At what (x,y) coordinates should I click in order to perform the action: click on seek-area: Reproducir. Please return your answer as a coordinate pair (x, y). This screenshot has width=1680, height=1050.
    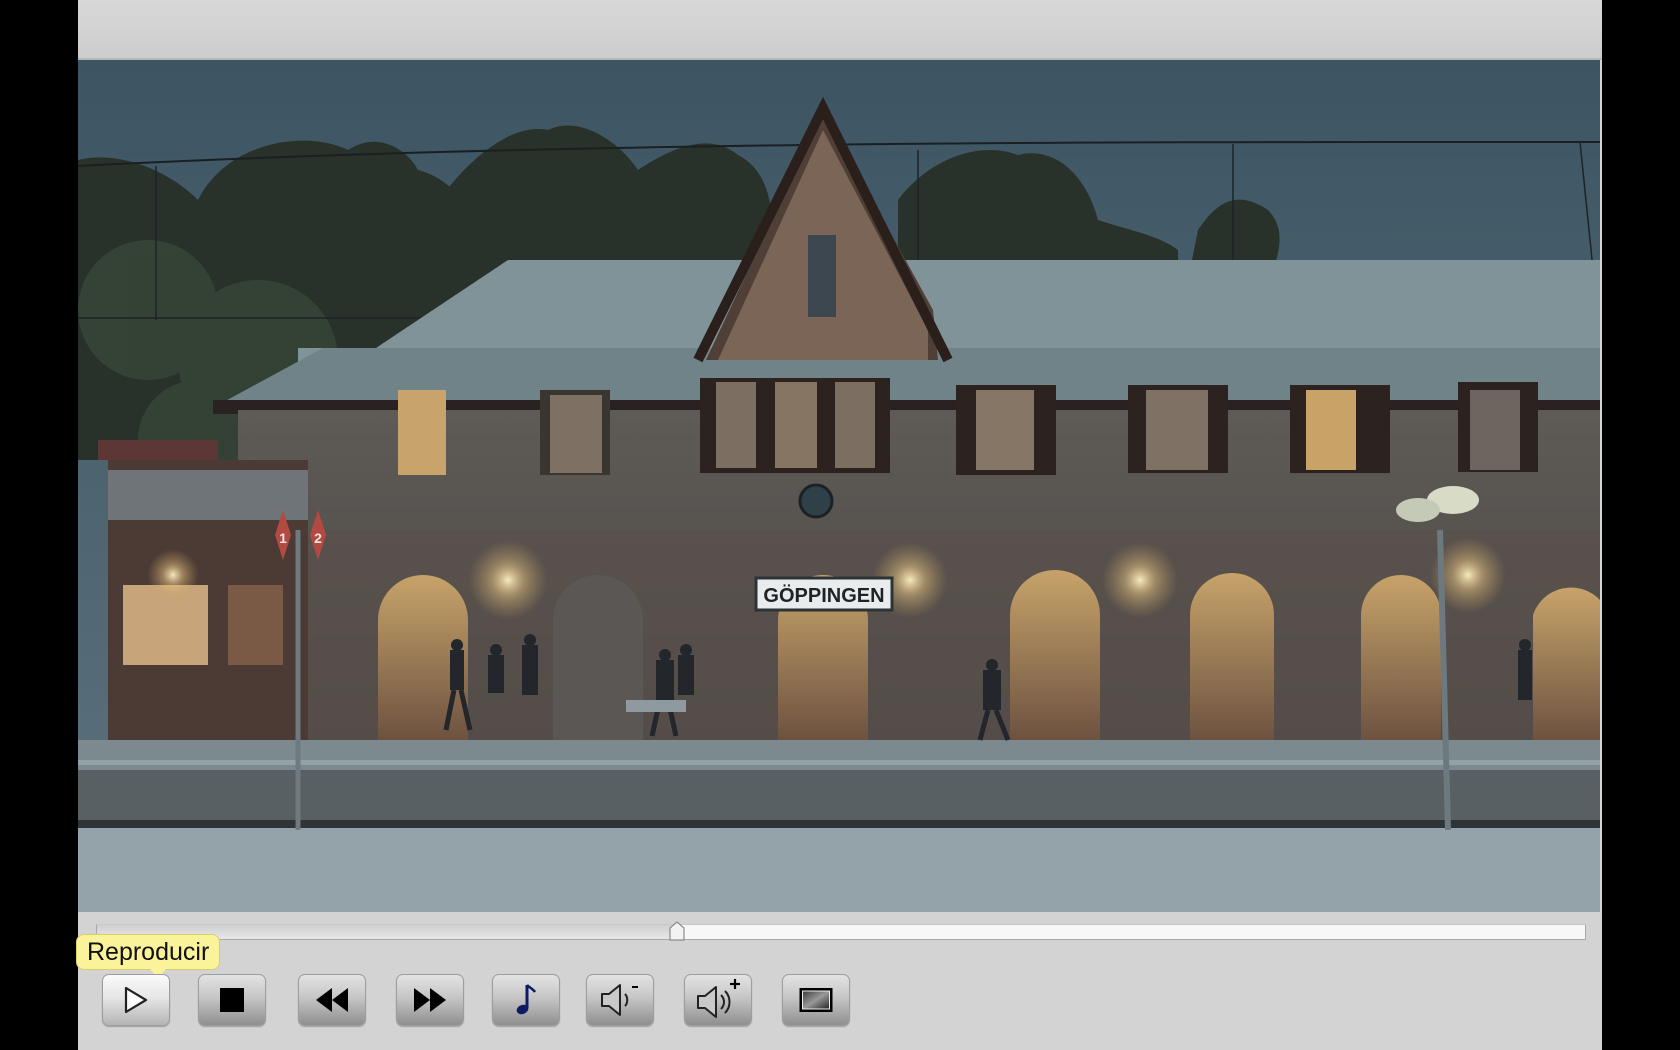
    Looking at the image, I should click on (839, 981).